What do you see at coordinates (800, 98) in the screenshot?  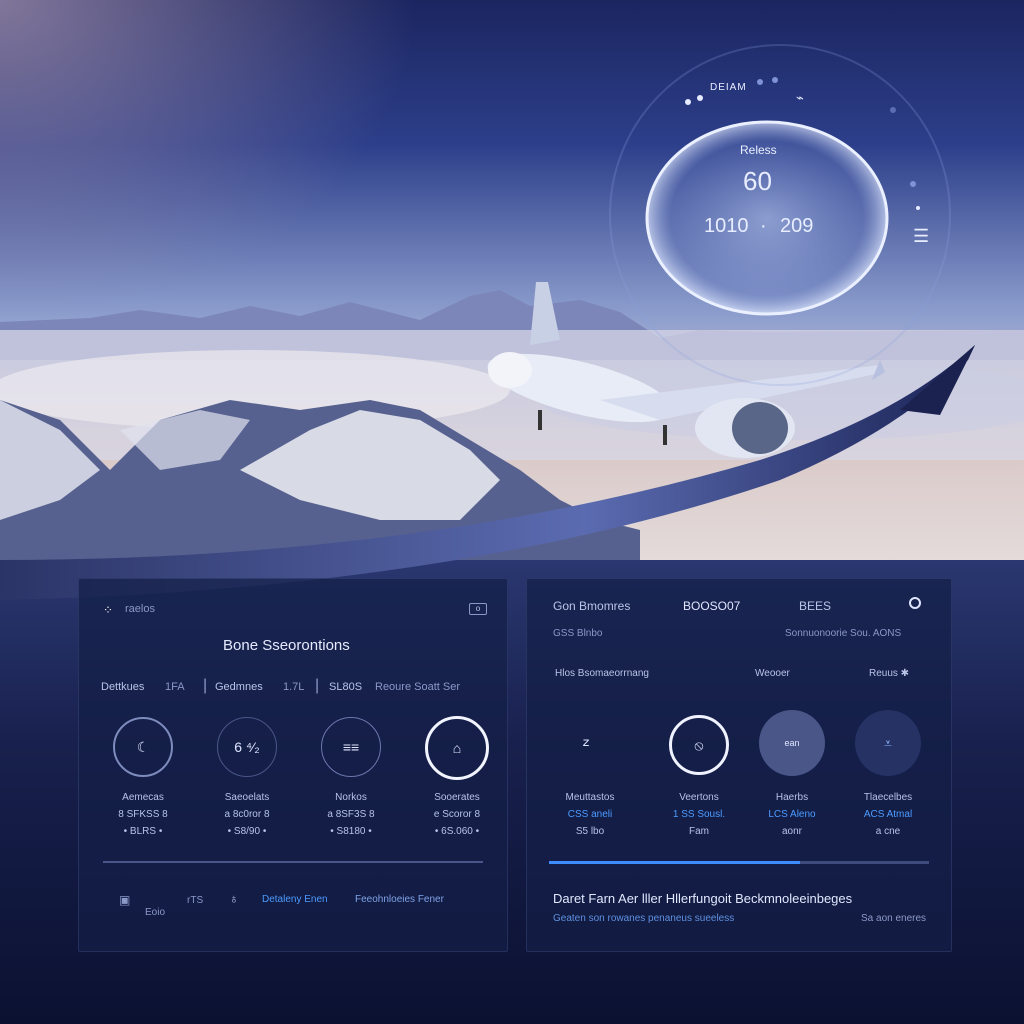 I see `camera-icon: ⌁` at bounding box center [800, 98].